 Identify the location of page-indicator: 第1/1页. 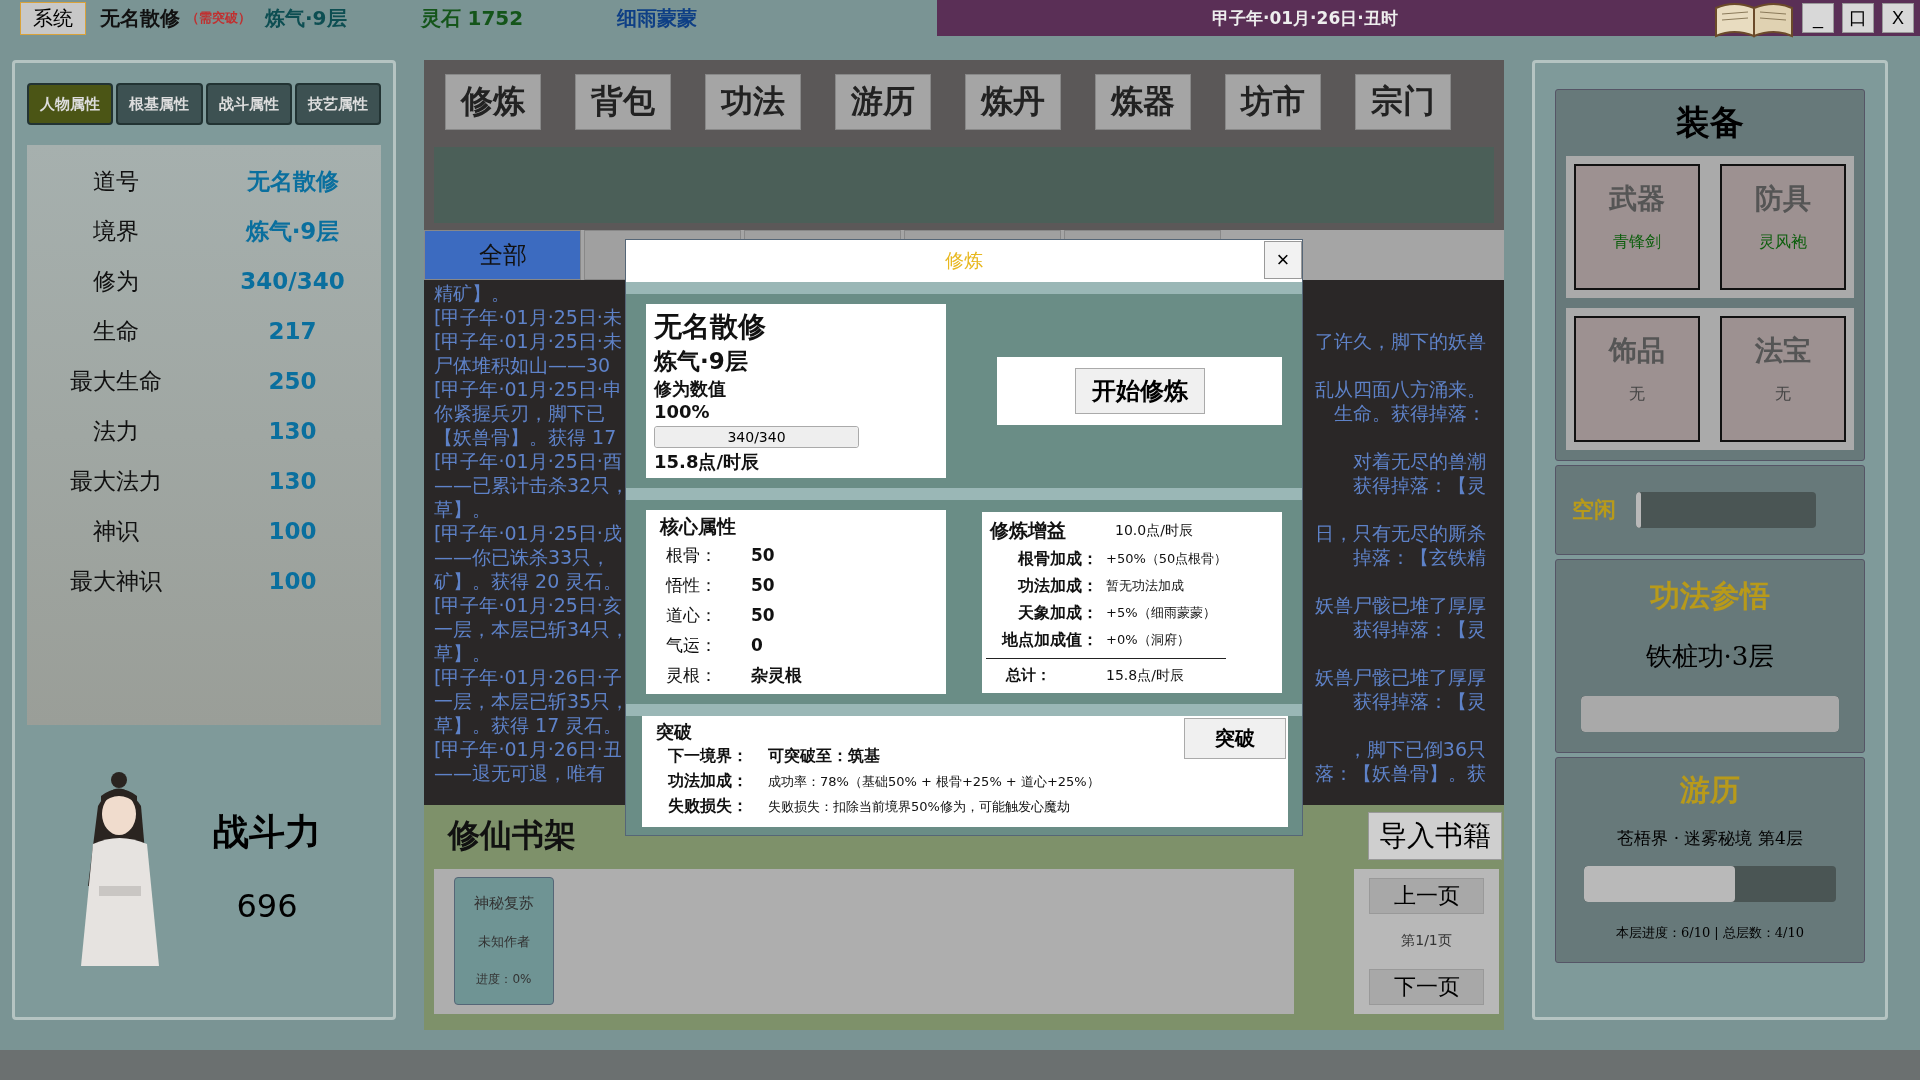
(1426, 941).